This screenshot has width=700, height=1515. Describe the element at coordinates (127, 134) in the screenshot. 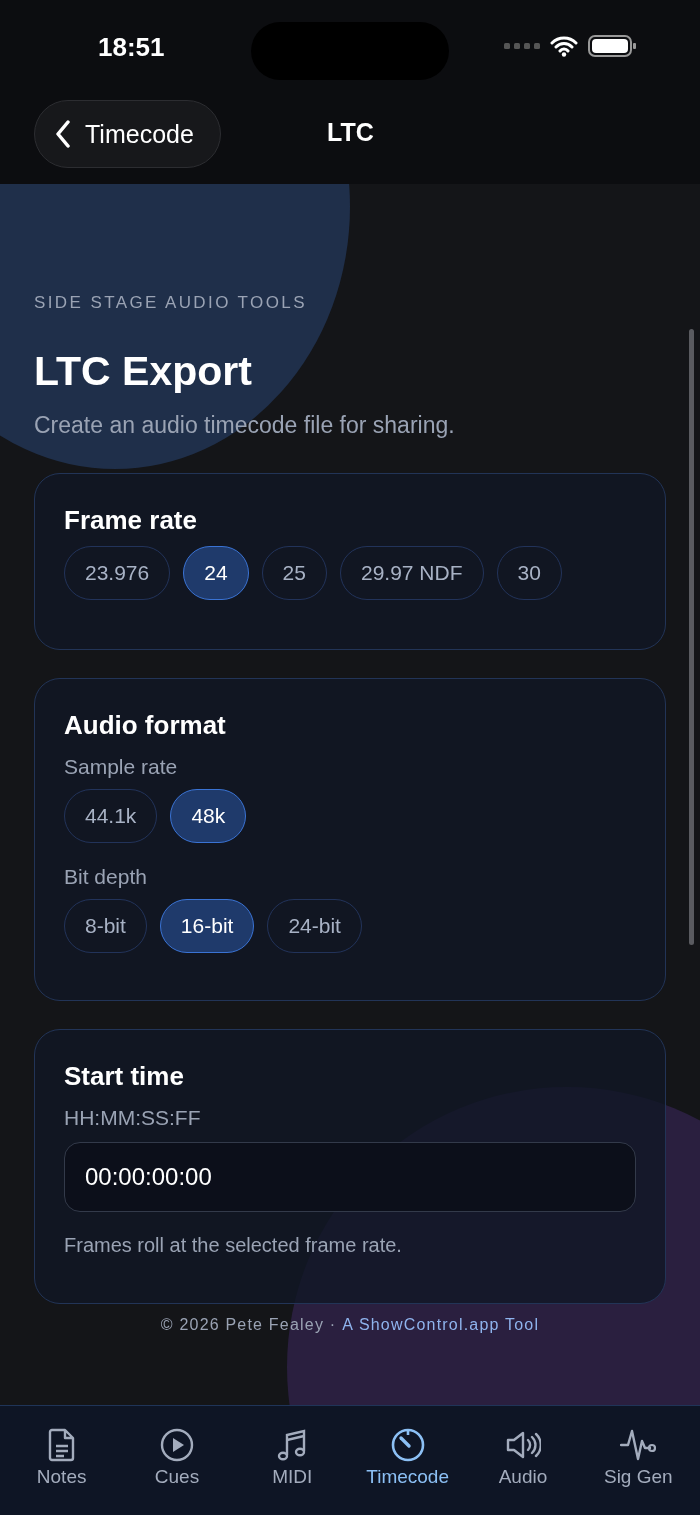

I see `back-button: Timecode` at that location.